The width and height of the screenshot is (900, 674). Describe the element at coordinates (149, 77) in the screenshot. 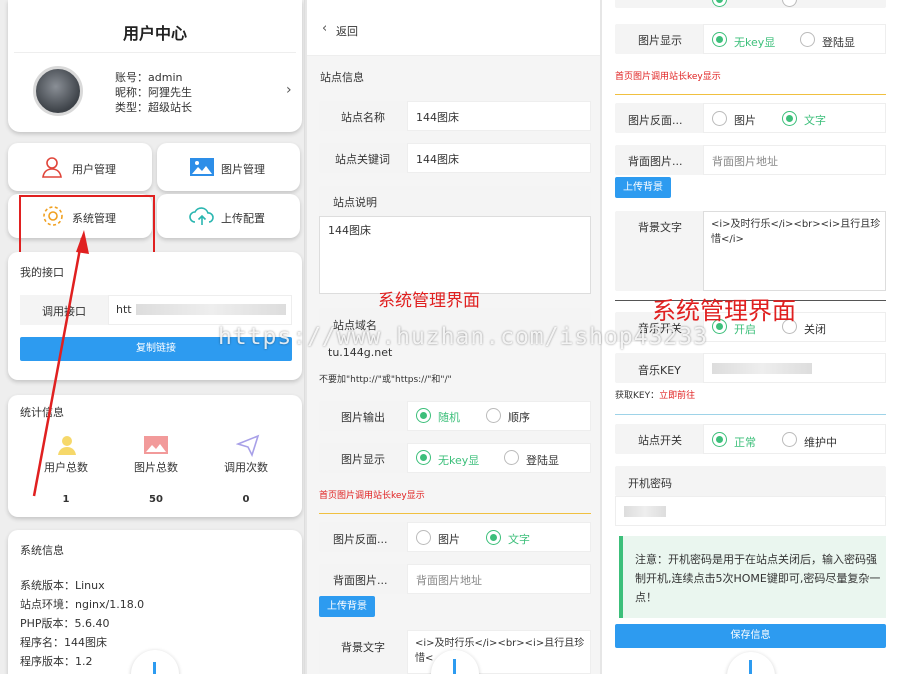

I see `account-text: 账号：admin` at that location.